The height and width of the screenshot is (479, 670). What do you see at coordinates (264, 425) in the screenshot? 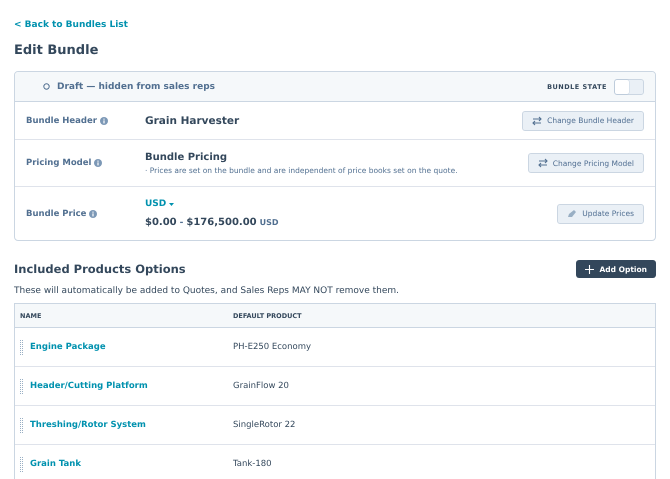
I see `table-cell: SingleRotor 22` at bounding box center [264, 425].